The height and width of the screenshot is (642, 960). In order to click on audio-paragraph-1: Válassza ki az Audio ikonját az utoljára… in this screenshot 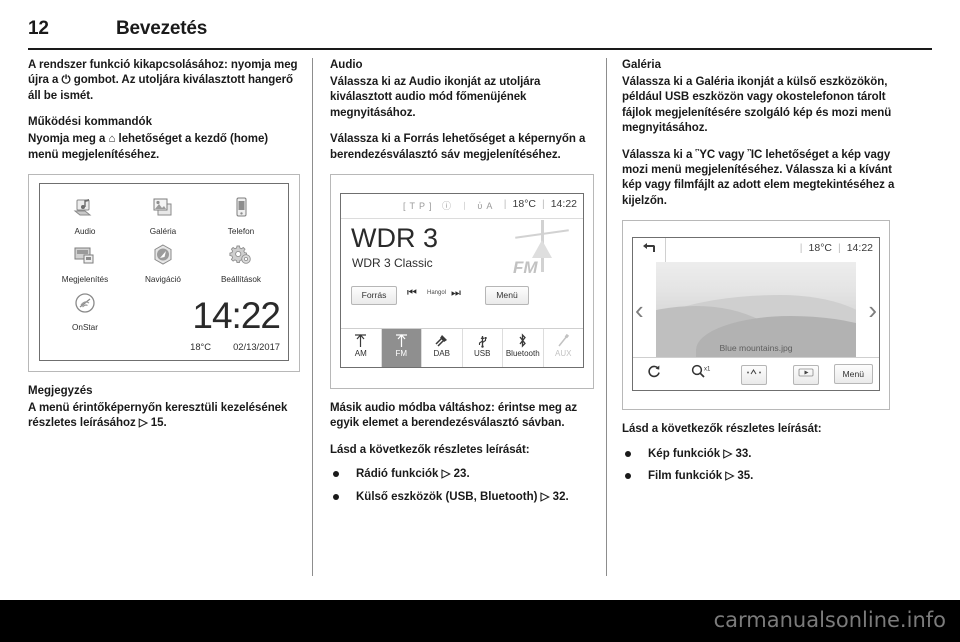, I will do `click(435, 97)`.